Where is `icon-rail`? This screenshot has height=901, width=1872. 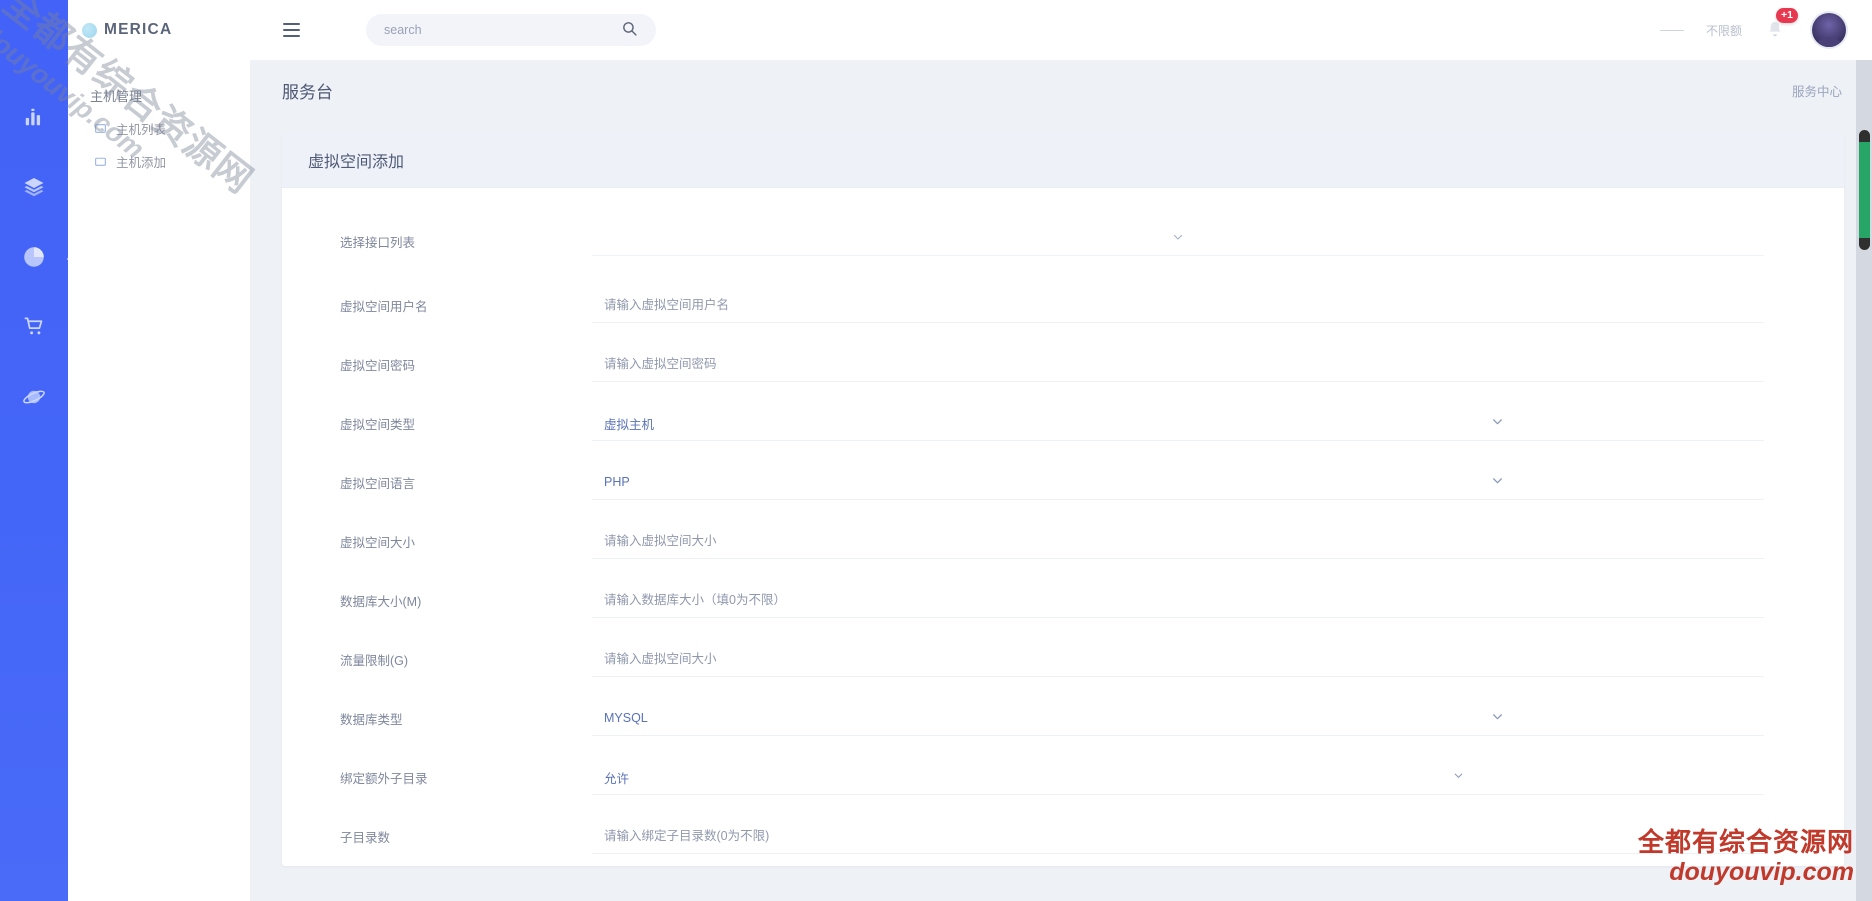 icon-rail is located at coordinates (34, 450).